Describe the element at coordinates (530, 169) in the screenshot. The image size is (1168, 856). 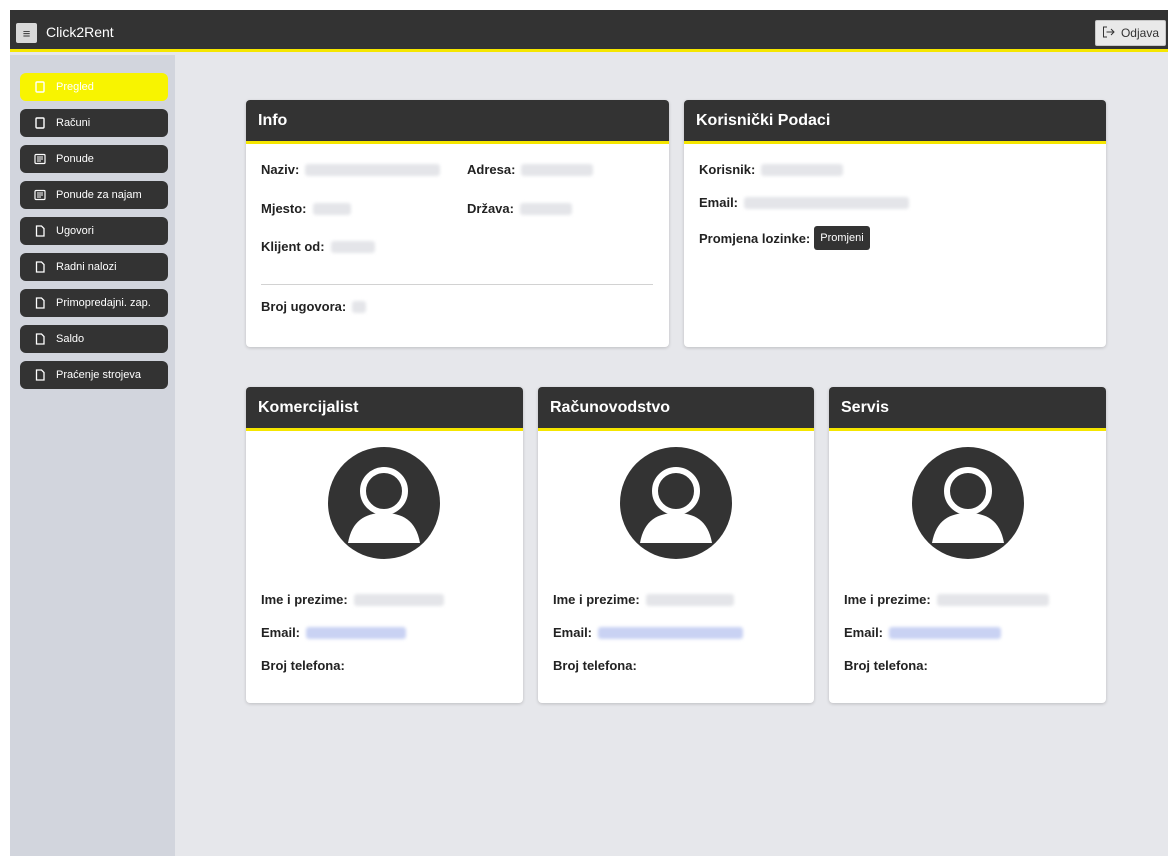
I see `adresa-field: Adresa:` at that location.